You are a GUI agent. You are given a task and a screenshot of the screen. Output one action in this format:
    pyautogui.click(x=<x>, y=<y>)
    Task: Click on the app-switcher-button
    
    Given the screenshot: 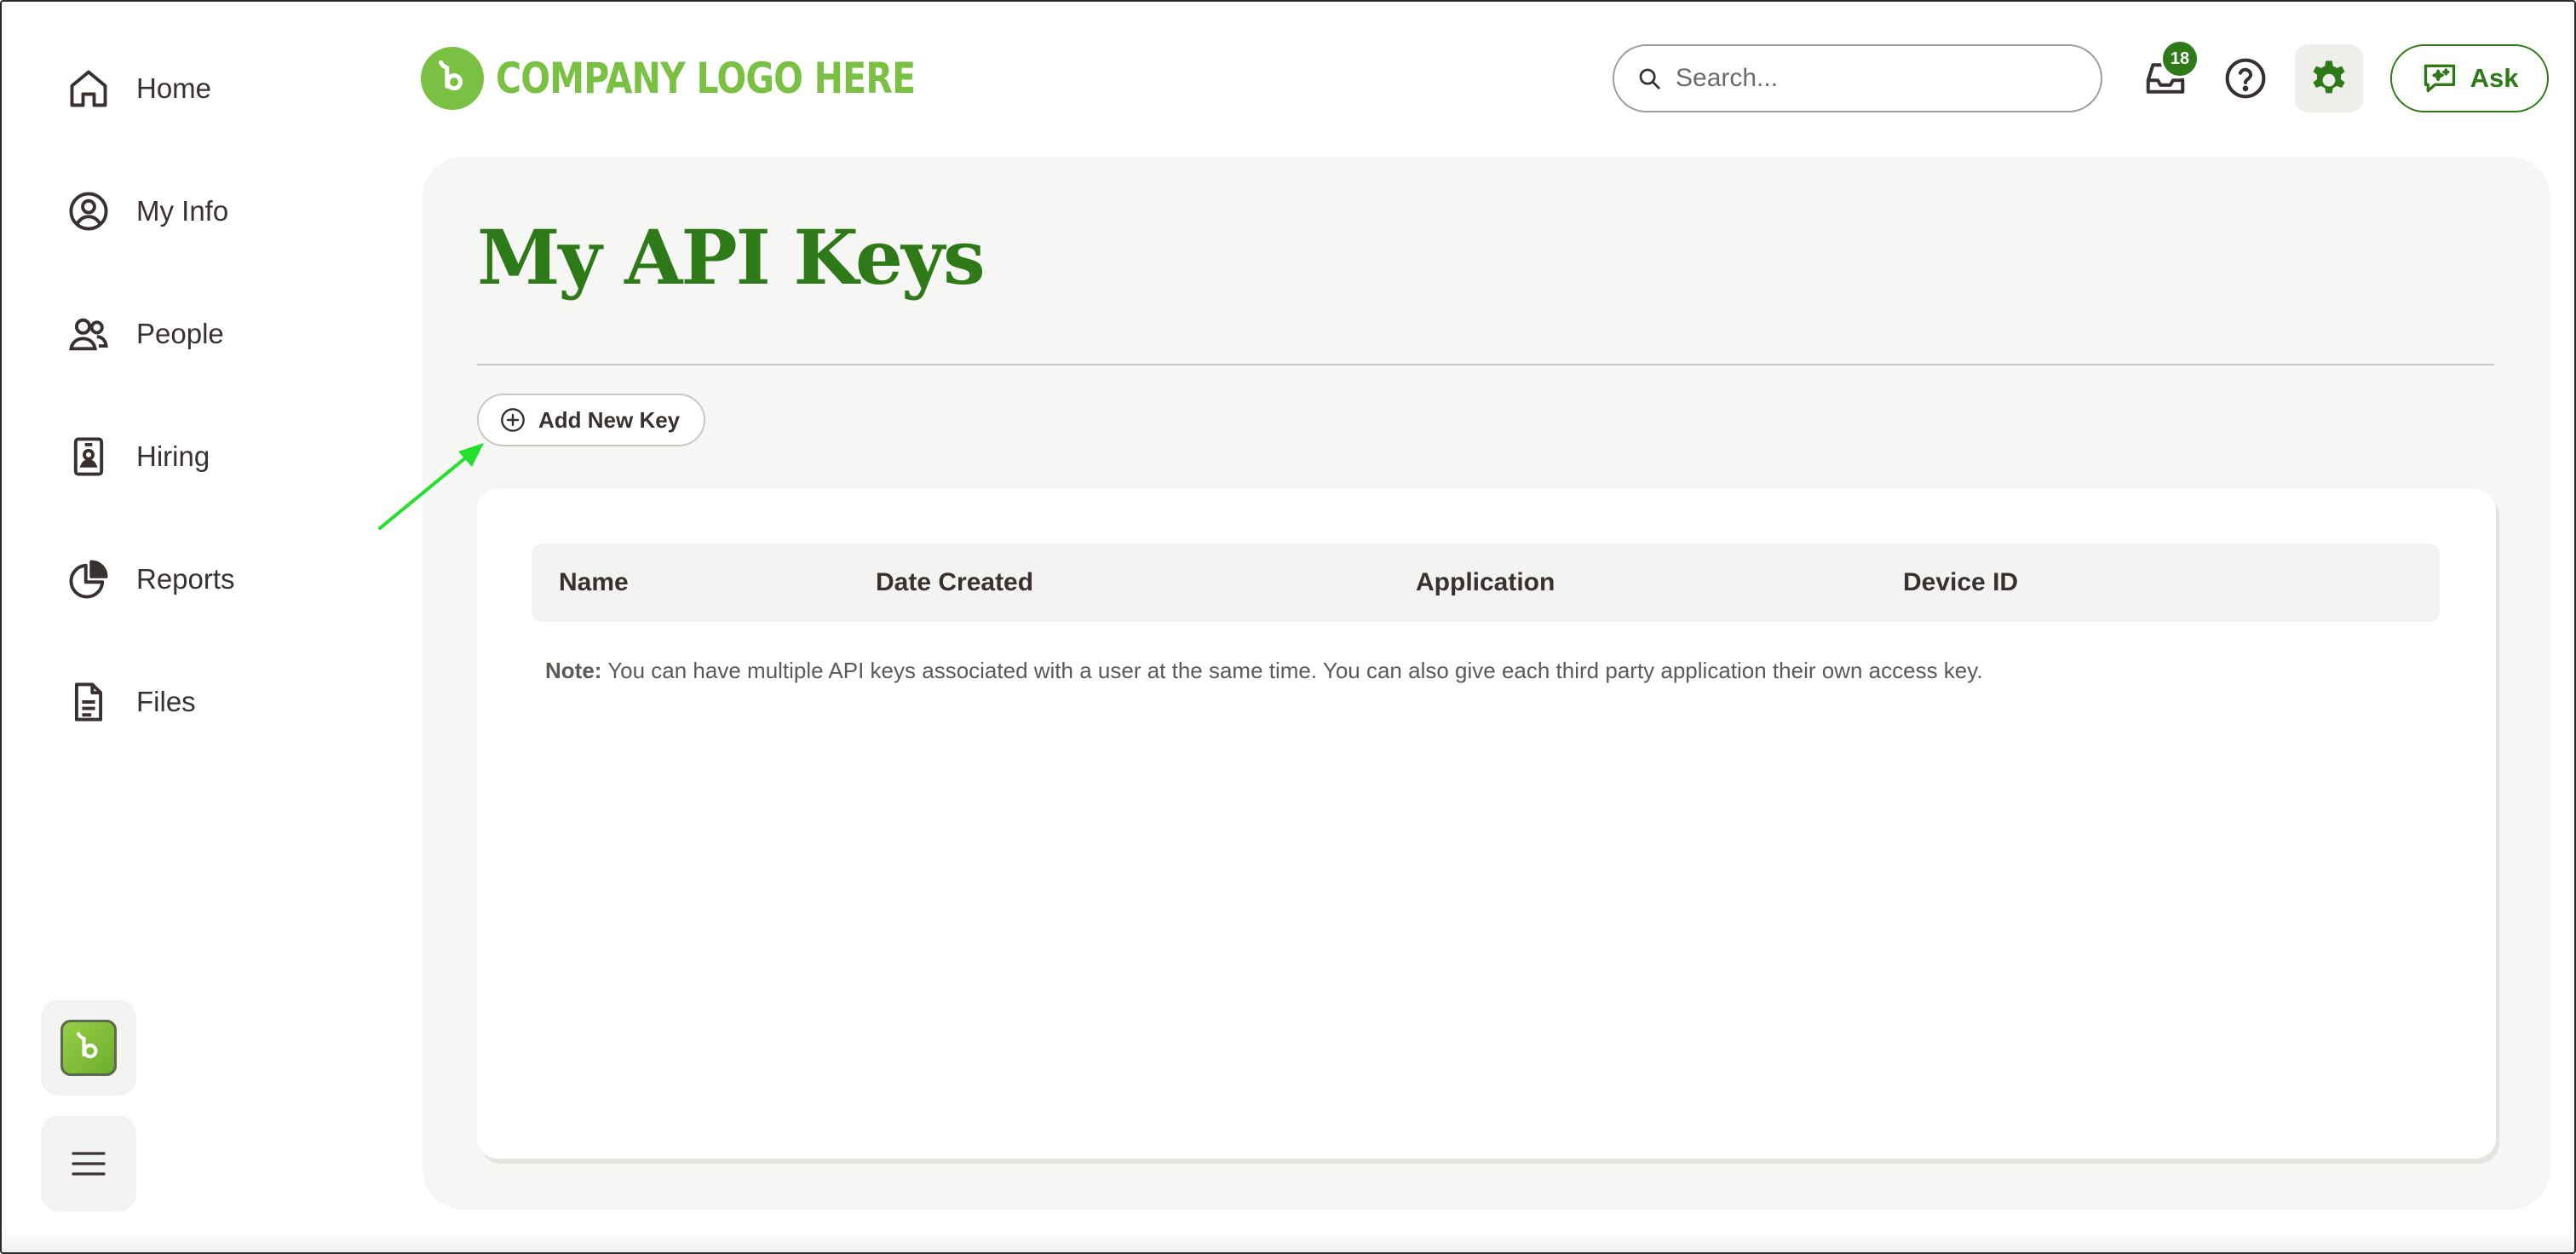 What is the action you would take?
    pyautogui.click(x=88, y=1048)
    